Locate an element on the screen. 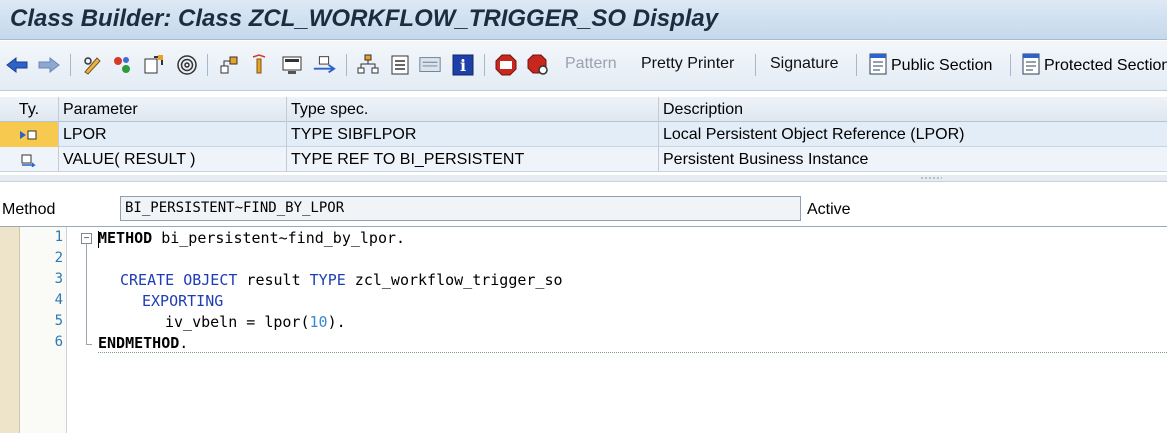  code-line-6: ENDMETHOD. is located at coordinates (143, 343).